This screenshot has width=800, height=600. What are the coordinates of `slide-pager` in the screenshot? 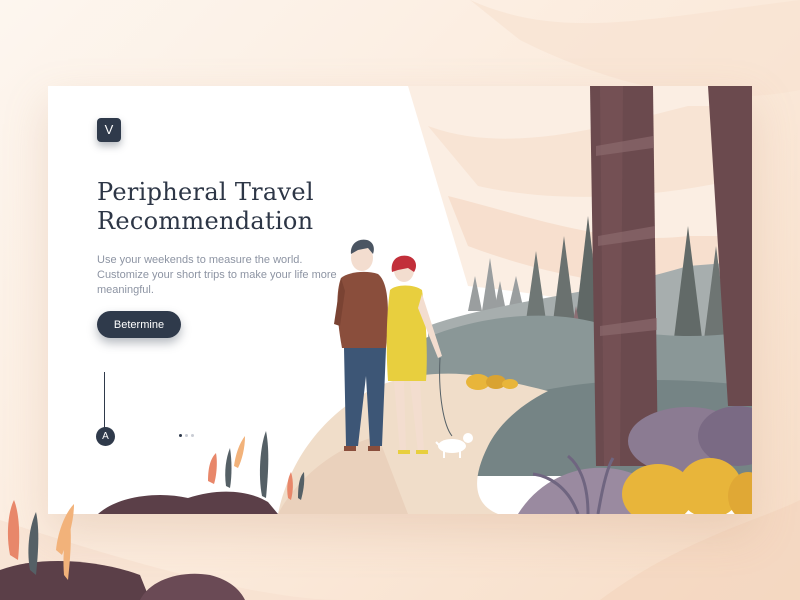 It's located at (188, 436).